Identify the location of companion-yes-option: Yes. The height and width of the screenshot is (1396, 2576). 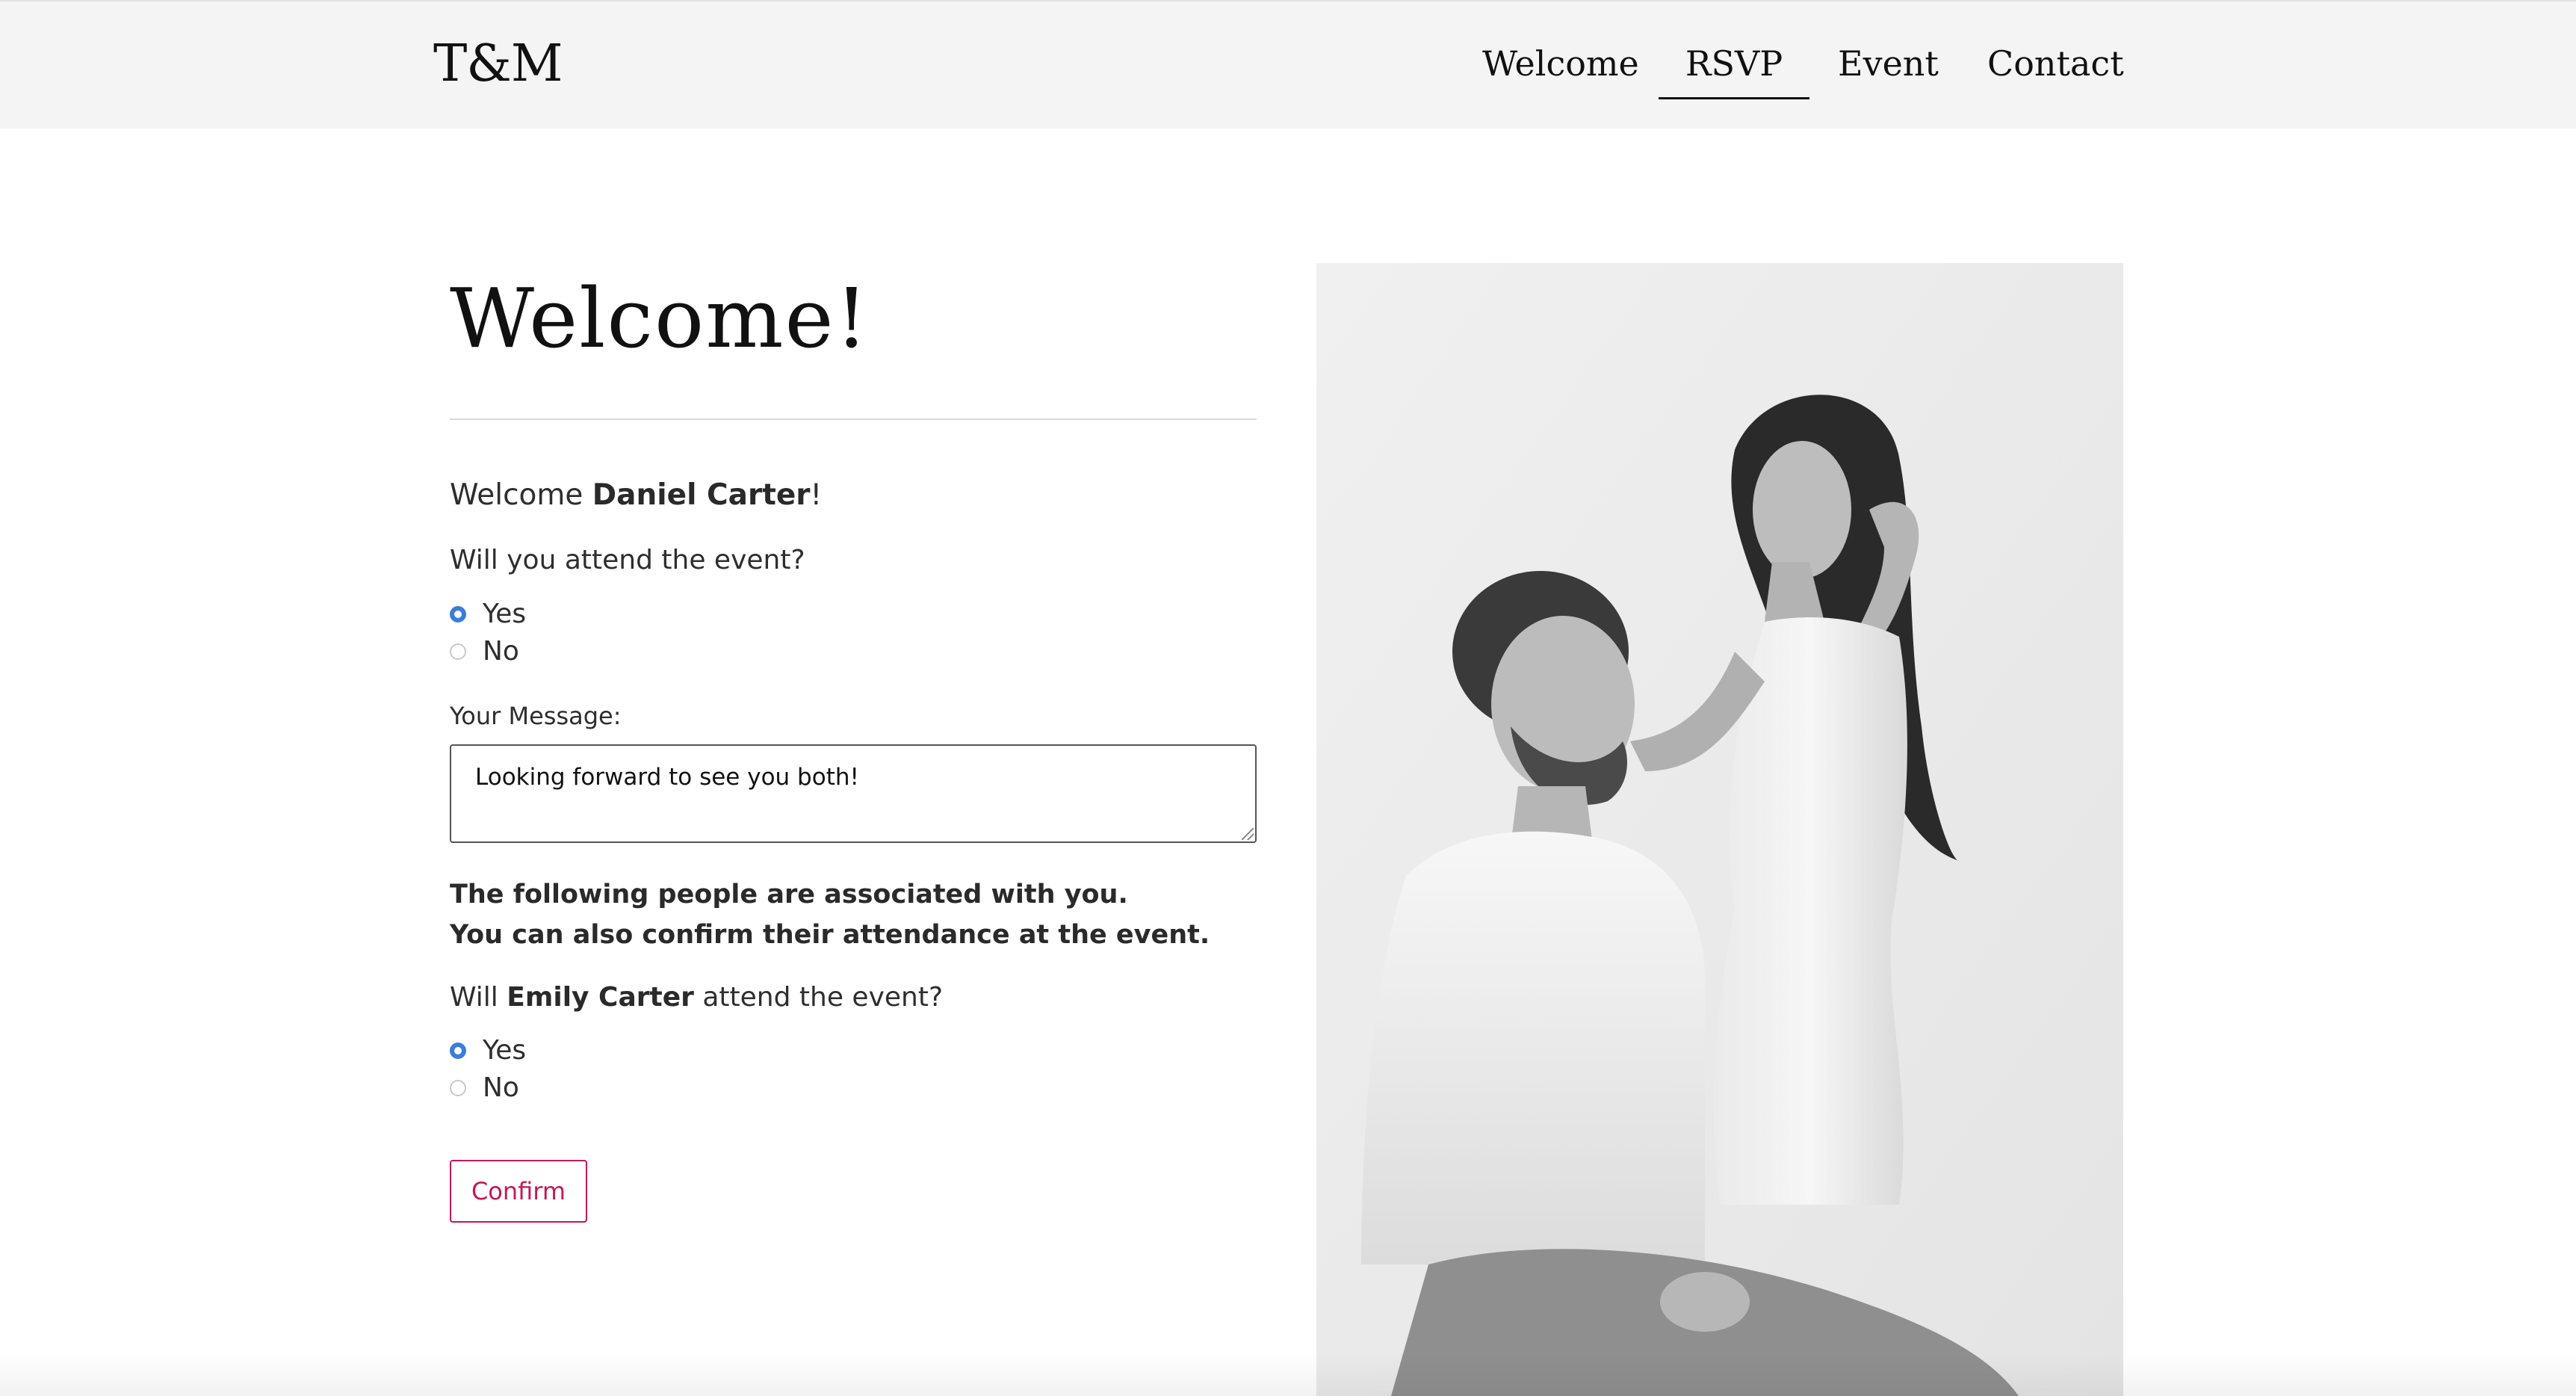
(488, 1051).